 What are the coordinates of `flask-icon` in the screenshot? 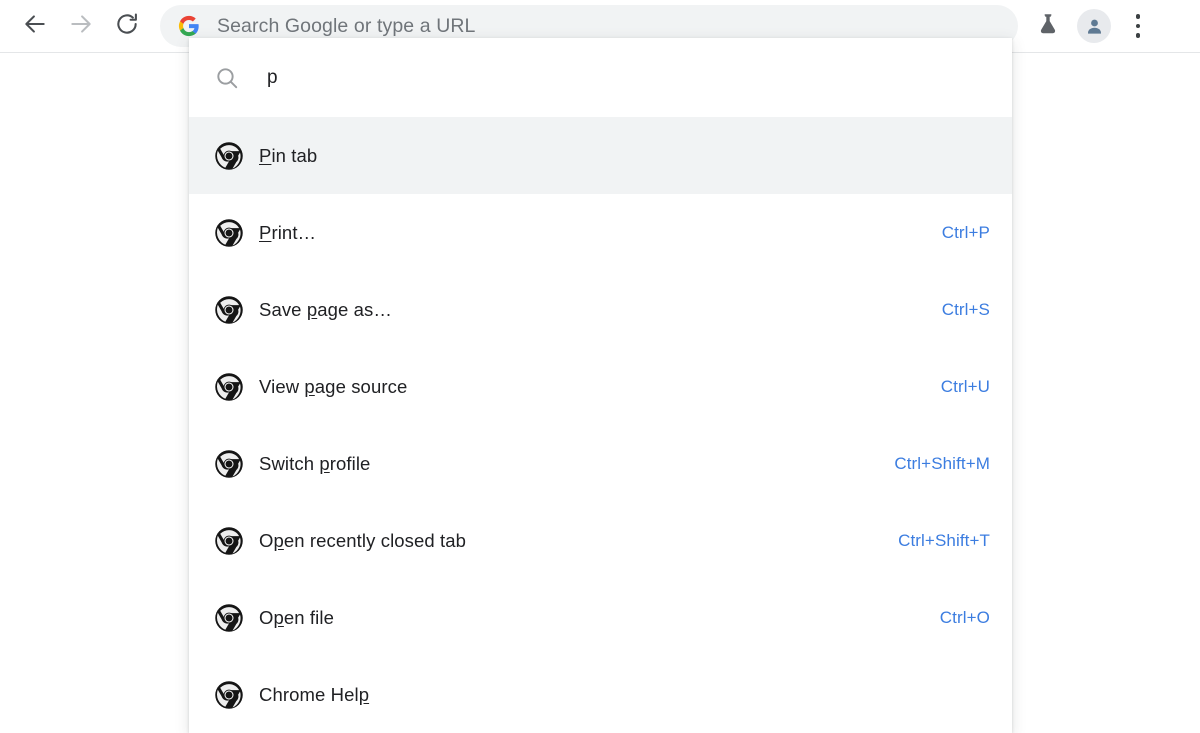 It's located at (1048, 26).